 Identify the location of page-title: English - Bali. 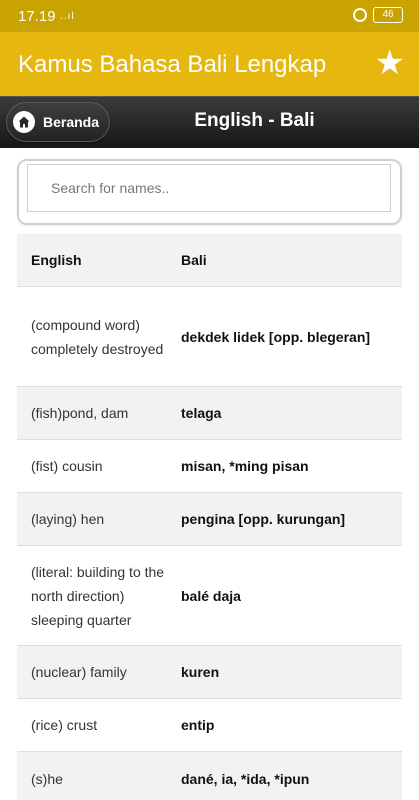
(254, 120).